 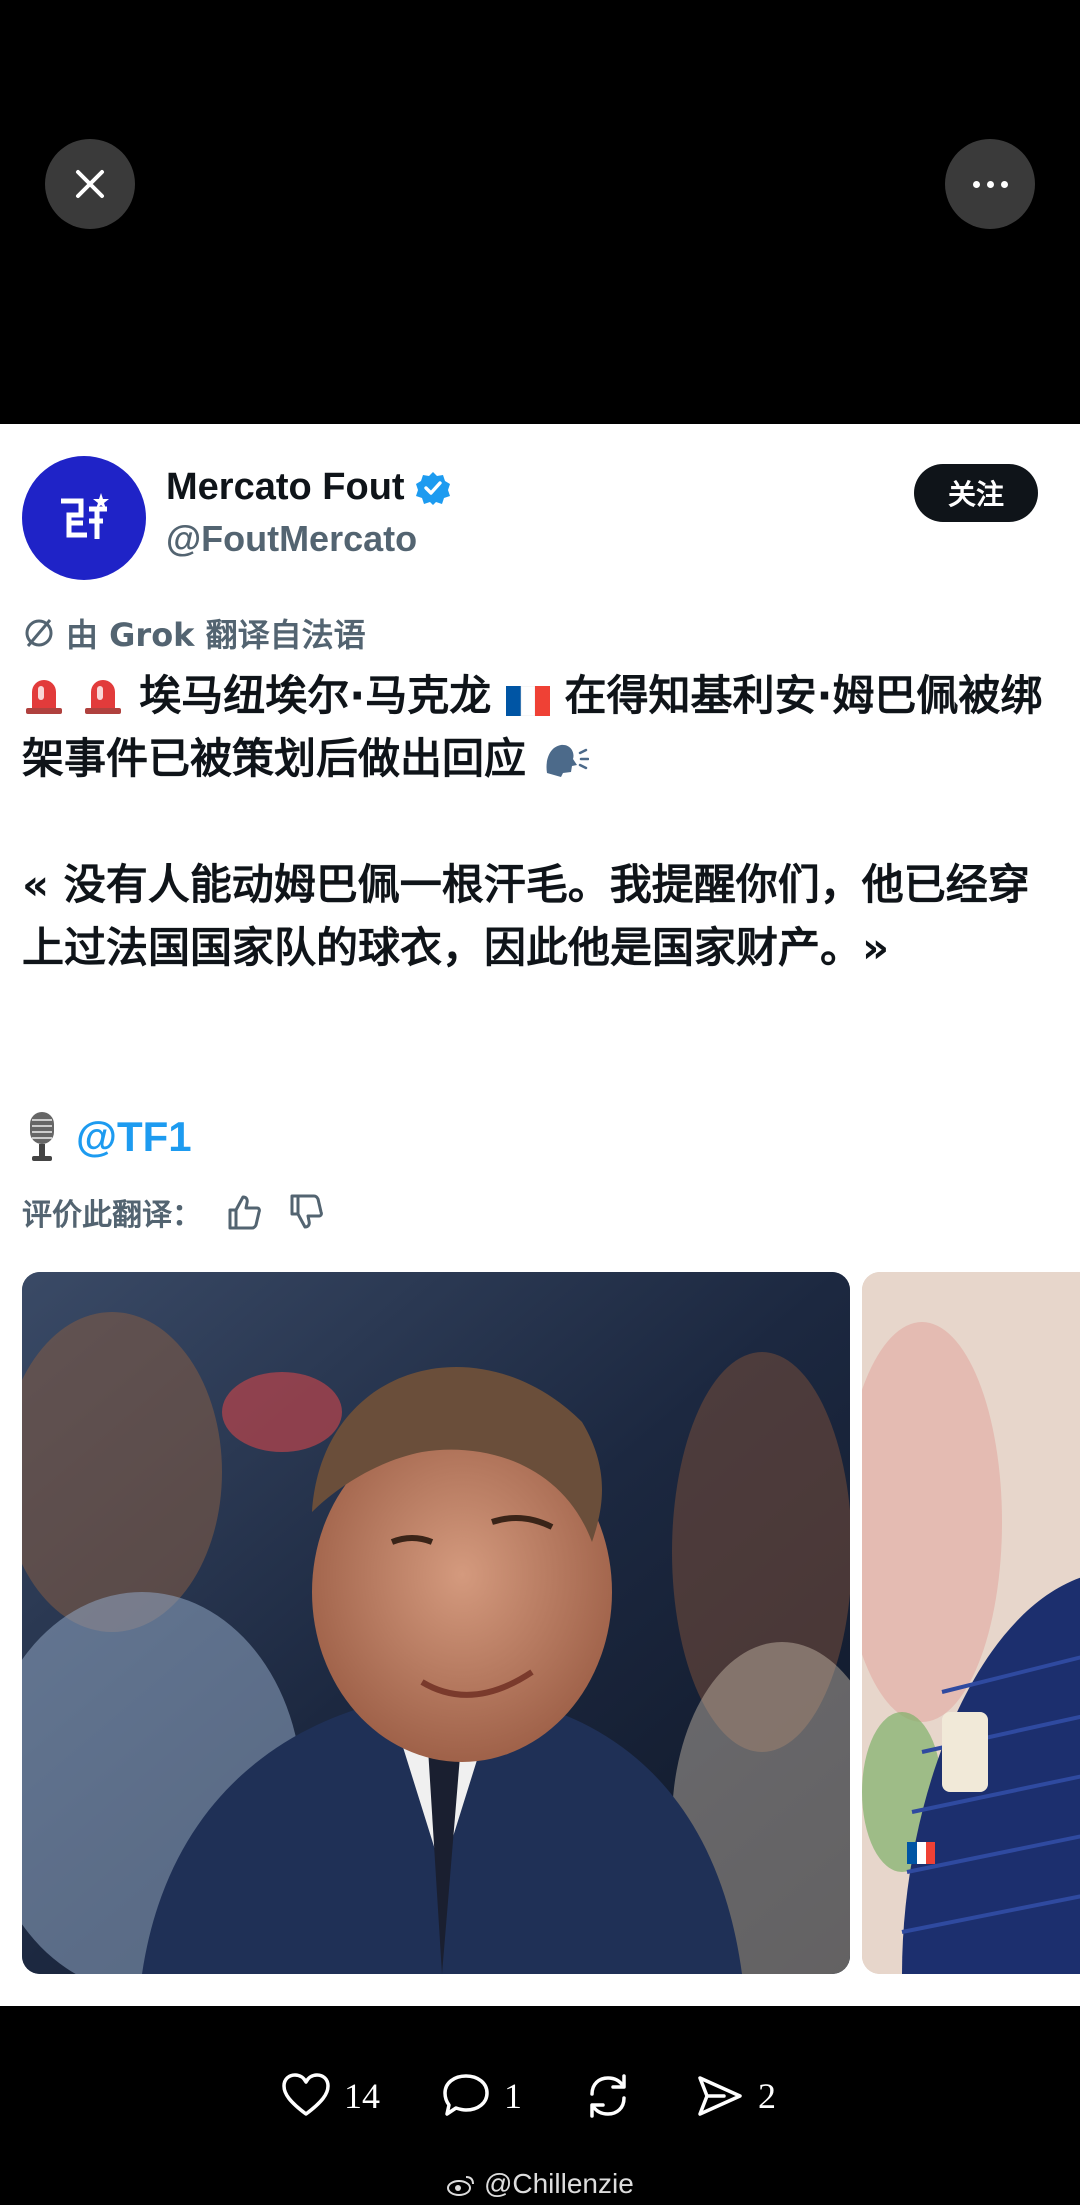 What do you see at coordinates (134, 1137) in the screenshot?
I see `tf1-mention-link: @TF1` at bounding box center [134, 1137].